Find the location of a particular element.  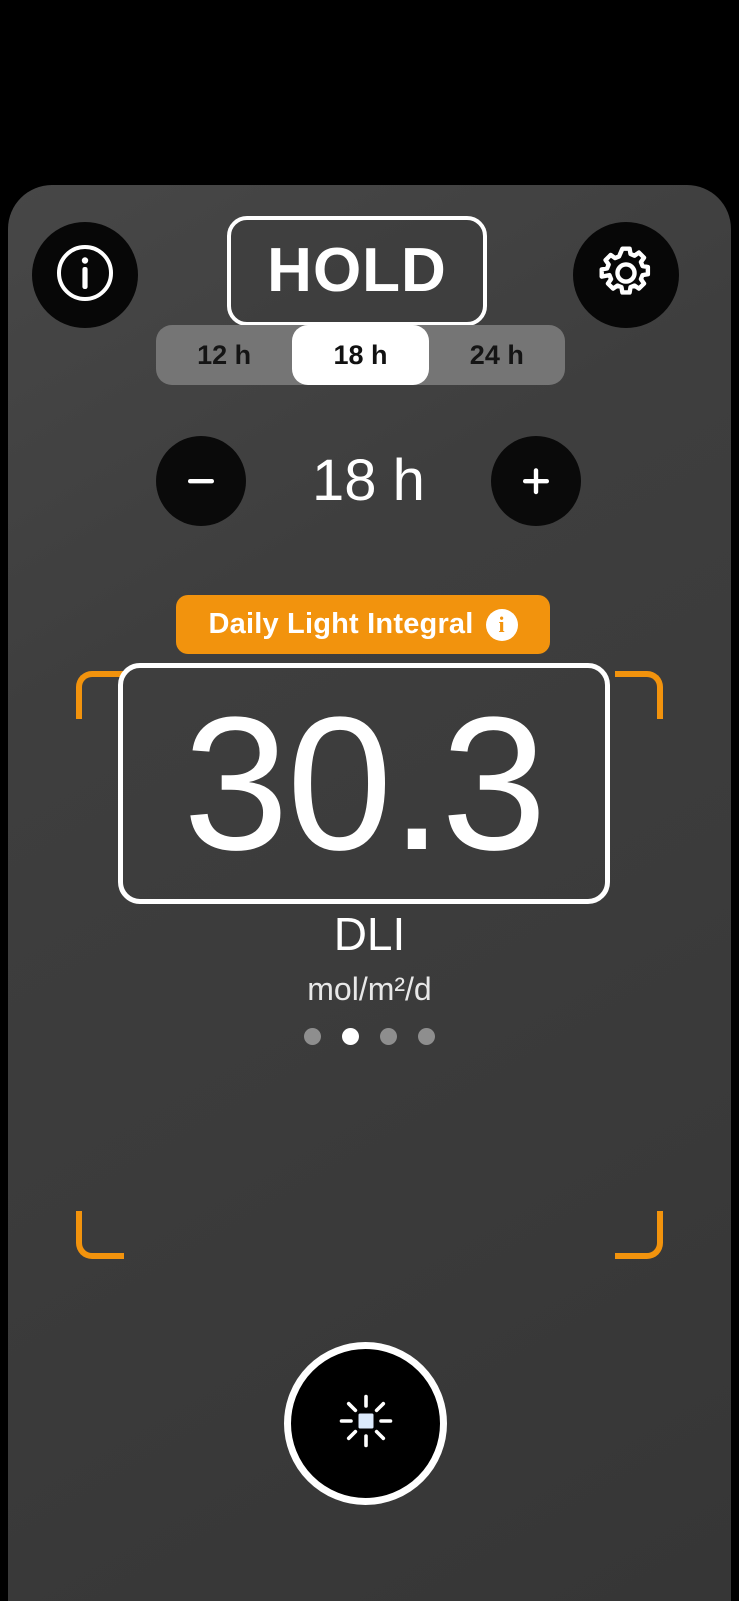

light-toggle-button is located at coordinates (365, 1423).